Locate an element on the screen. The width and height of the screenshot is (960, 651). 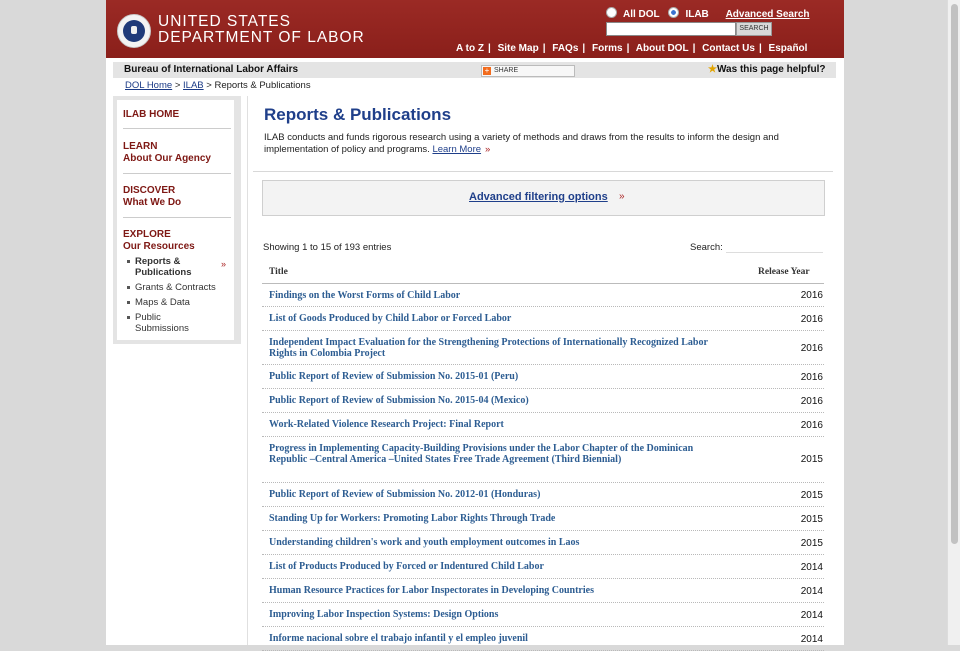
sidebar-discover: DISCOVER What We Do is located at coordinates (152, 197).